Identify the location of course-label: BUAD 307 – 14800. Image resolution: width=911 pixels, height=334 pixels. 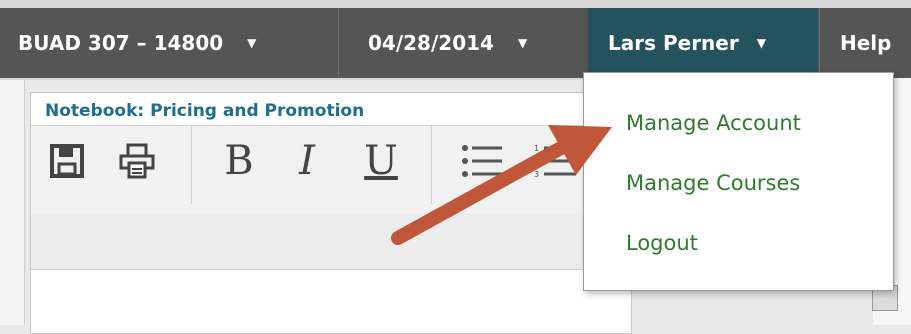
(121, 43).